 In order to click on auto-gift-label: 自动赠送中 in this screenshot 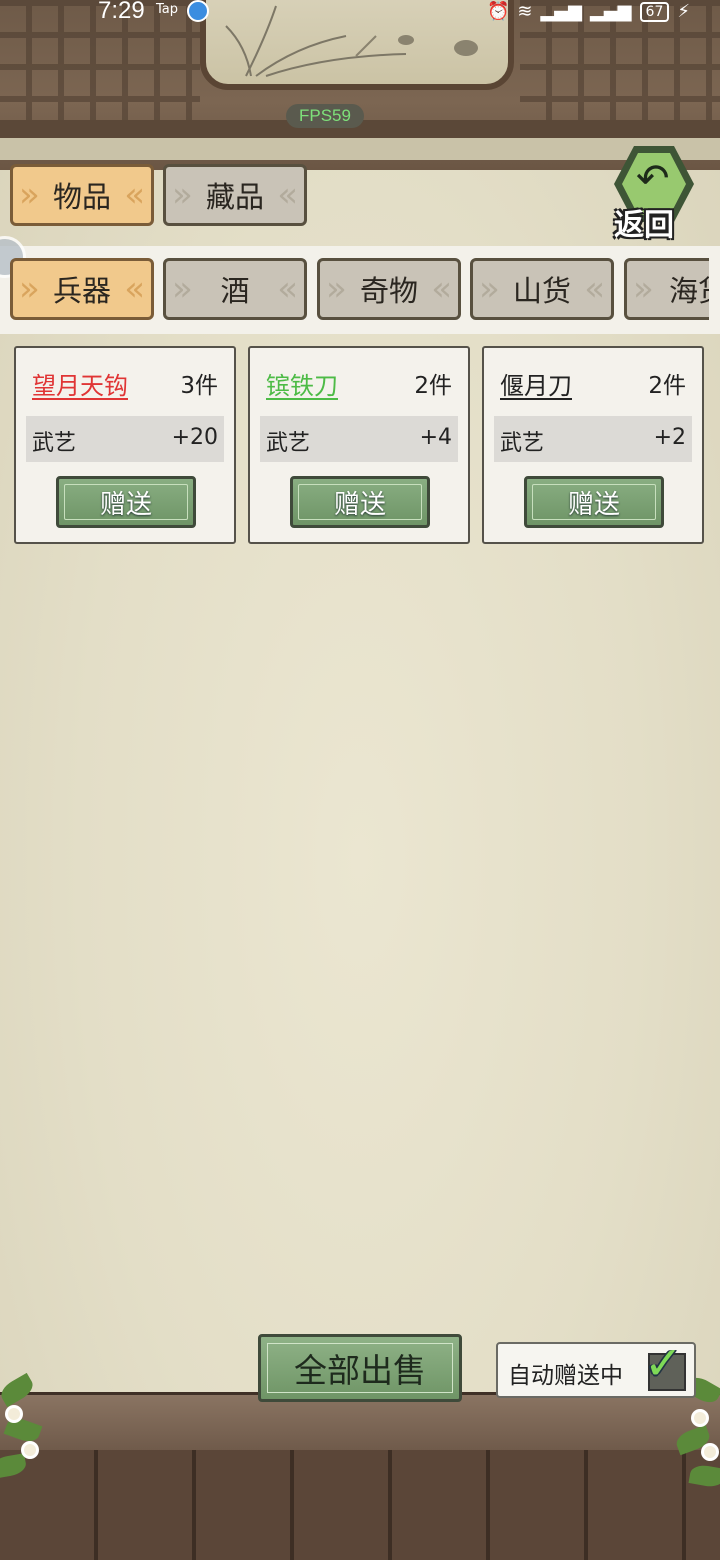, I will do `click(565, 1376)`.